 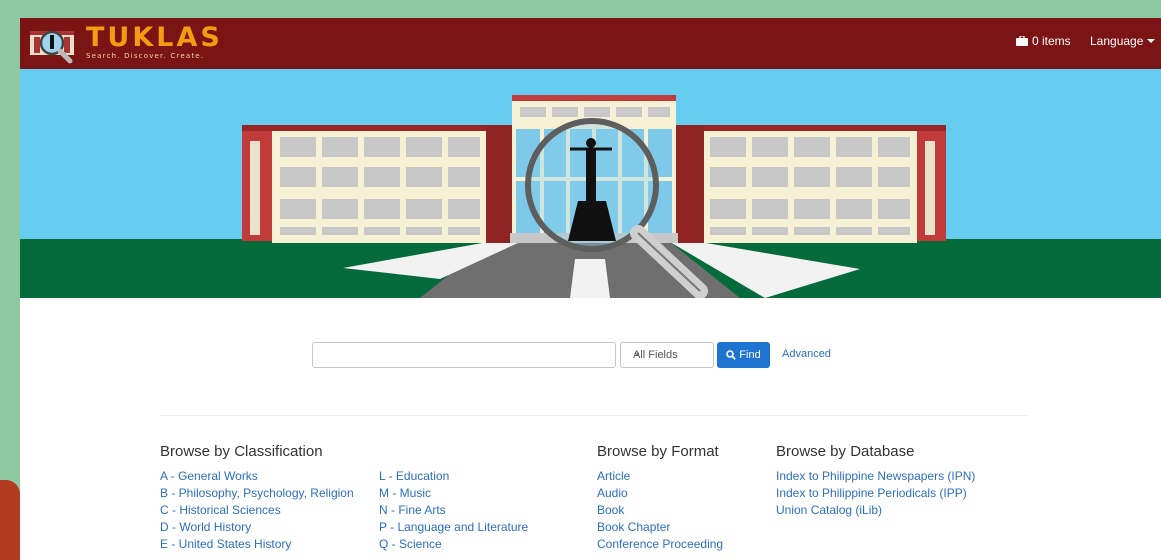 I want to click on language-label: Language, so click(x=1117, y=41).